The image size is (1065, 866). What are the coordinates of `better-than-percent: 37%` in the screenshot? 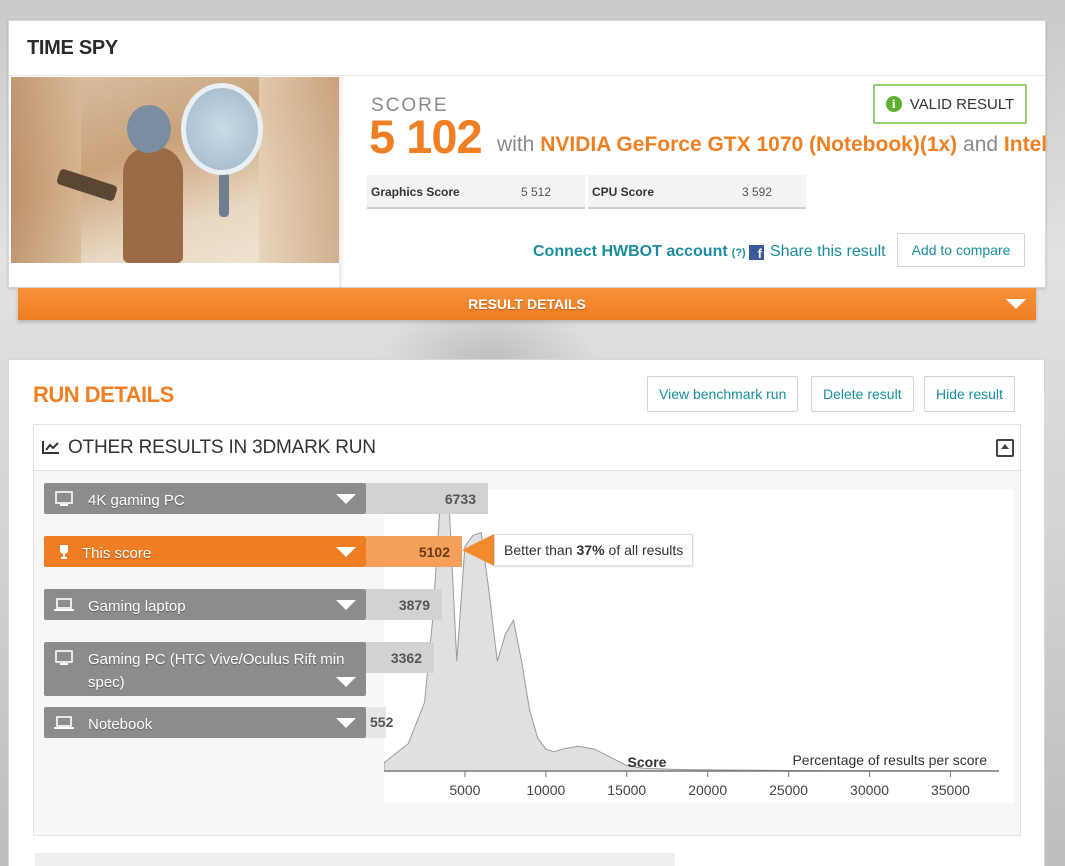 It's located at (590, 550).